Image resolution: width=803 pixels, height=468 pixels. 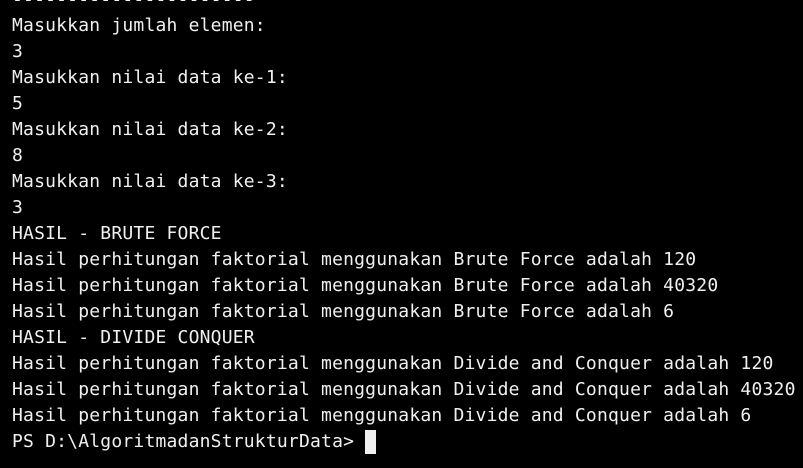 What do you see at coordinates (150, 181) in the screenshot?
I see `output-line: Masukkan nilai data ke-3:` at bounding box center [150, 181].